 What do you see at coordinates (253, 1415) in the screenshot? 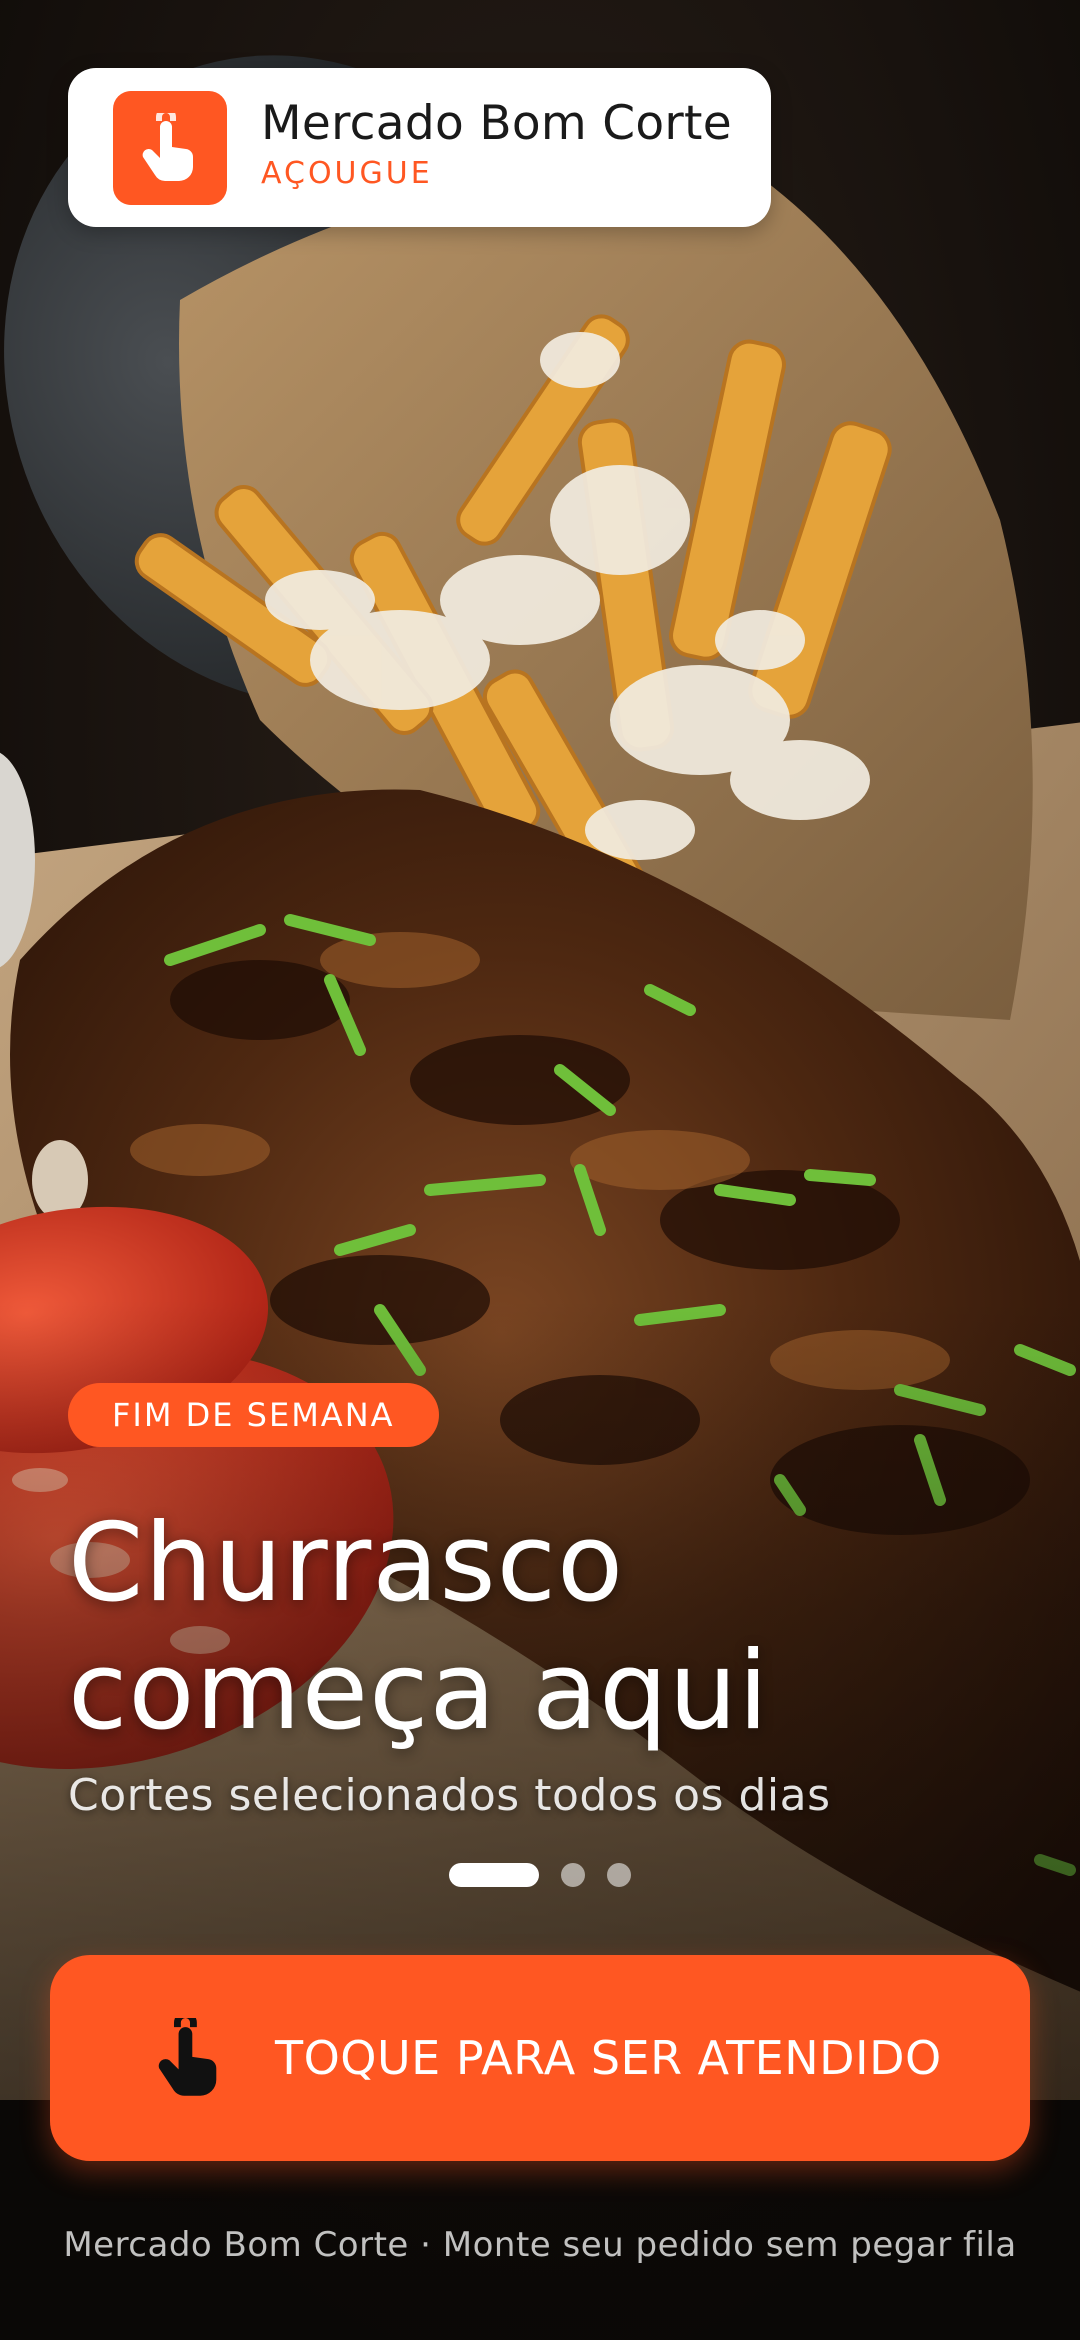
I see `promo-badge: FIM DE SEMANA` at bounding box center [253, 1415].